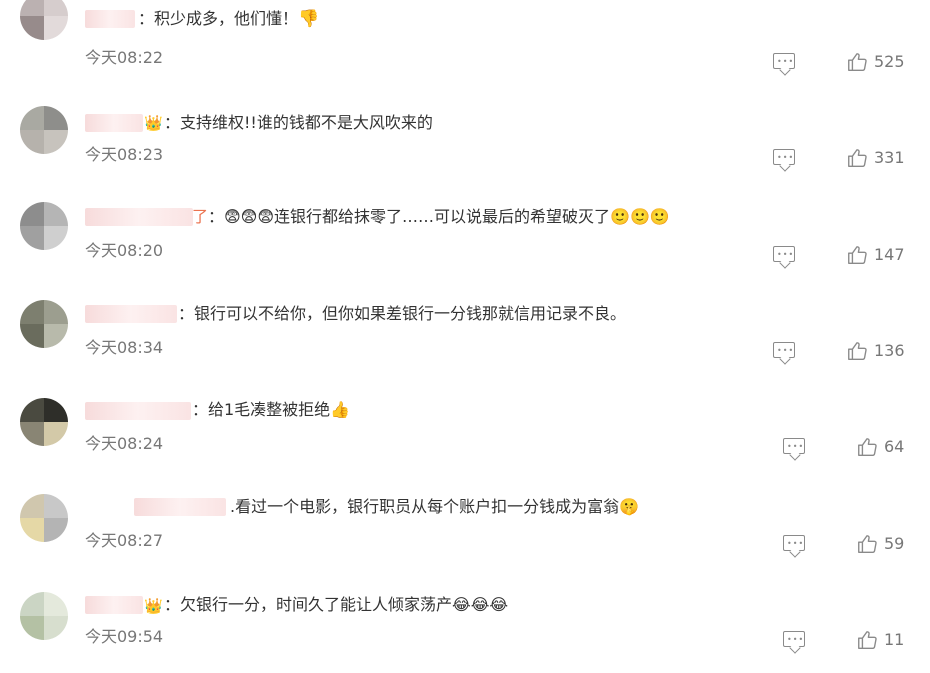 The height and width of the screenshot is (673, 930). What do you see at coordinates (889, 61) in the screenshot?
I see `like-count: 525` at bounding box center [889, 61].